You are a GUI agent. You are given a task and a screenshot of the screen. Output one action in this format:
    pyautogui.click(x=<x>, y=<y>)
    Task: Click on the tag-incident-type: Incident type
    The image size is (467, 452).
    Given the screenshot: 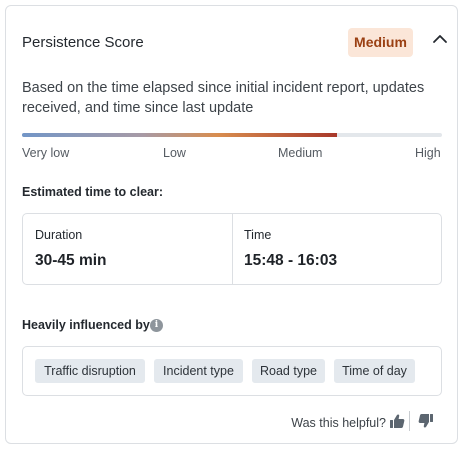 What is the action you would take?
    pyautogui.click(x=198, y=371)
    